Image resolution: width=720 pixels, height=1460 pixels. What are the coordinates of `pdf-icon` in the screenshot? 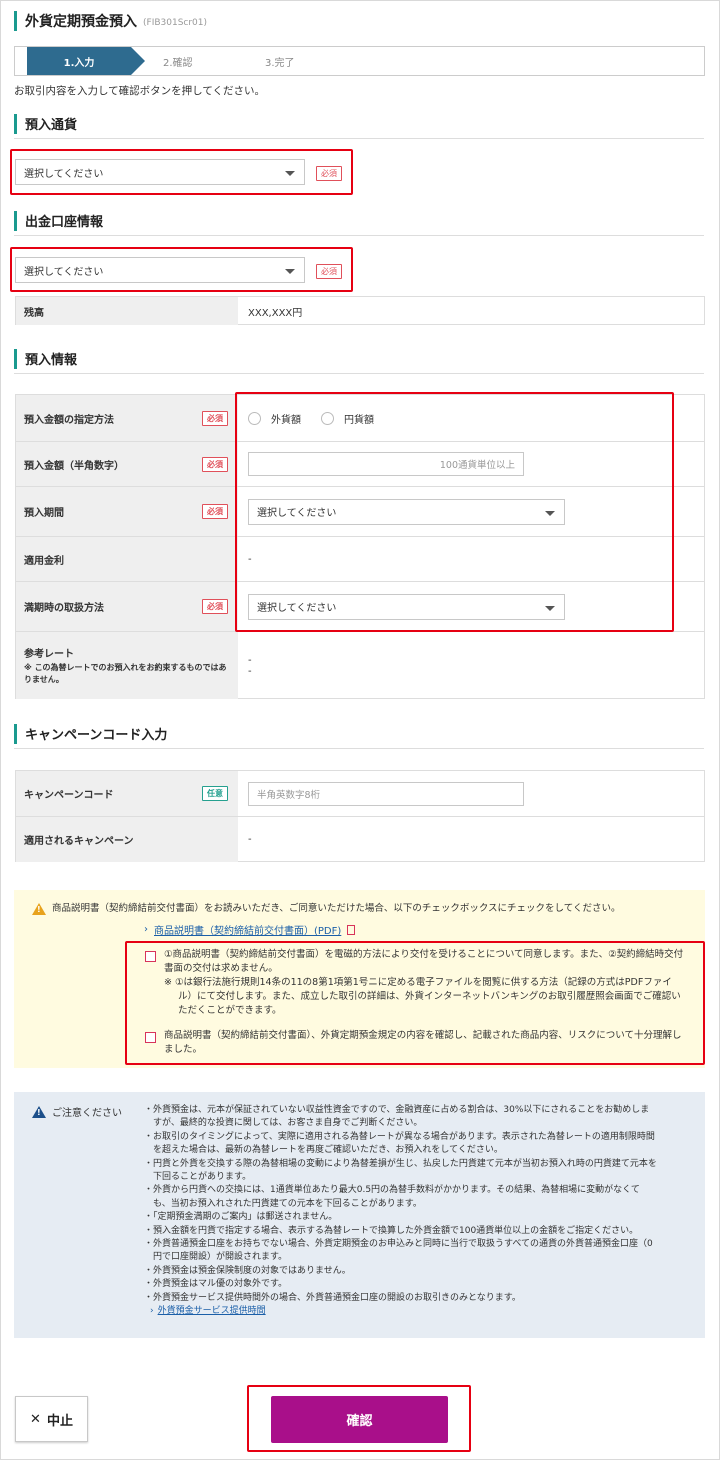 It's located at (351, 929).